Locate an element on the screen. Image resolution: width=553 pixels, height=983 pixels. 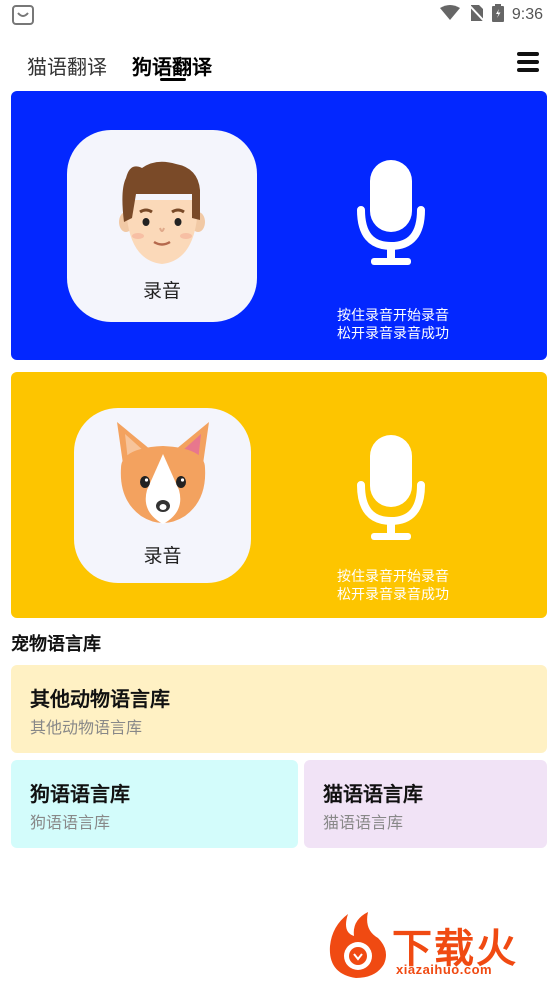
tab-dog-translate: 狗语翻译 is located at coordinates (172, 65).